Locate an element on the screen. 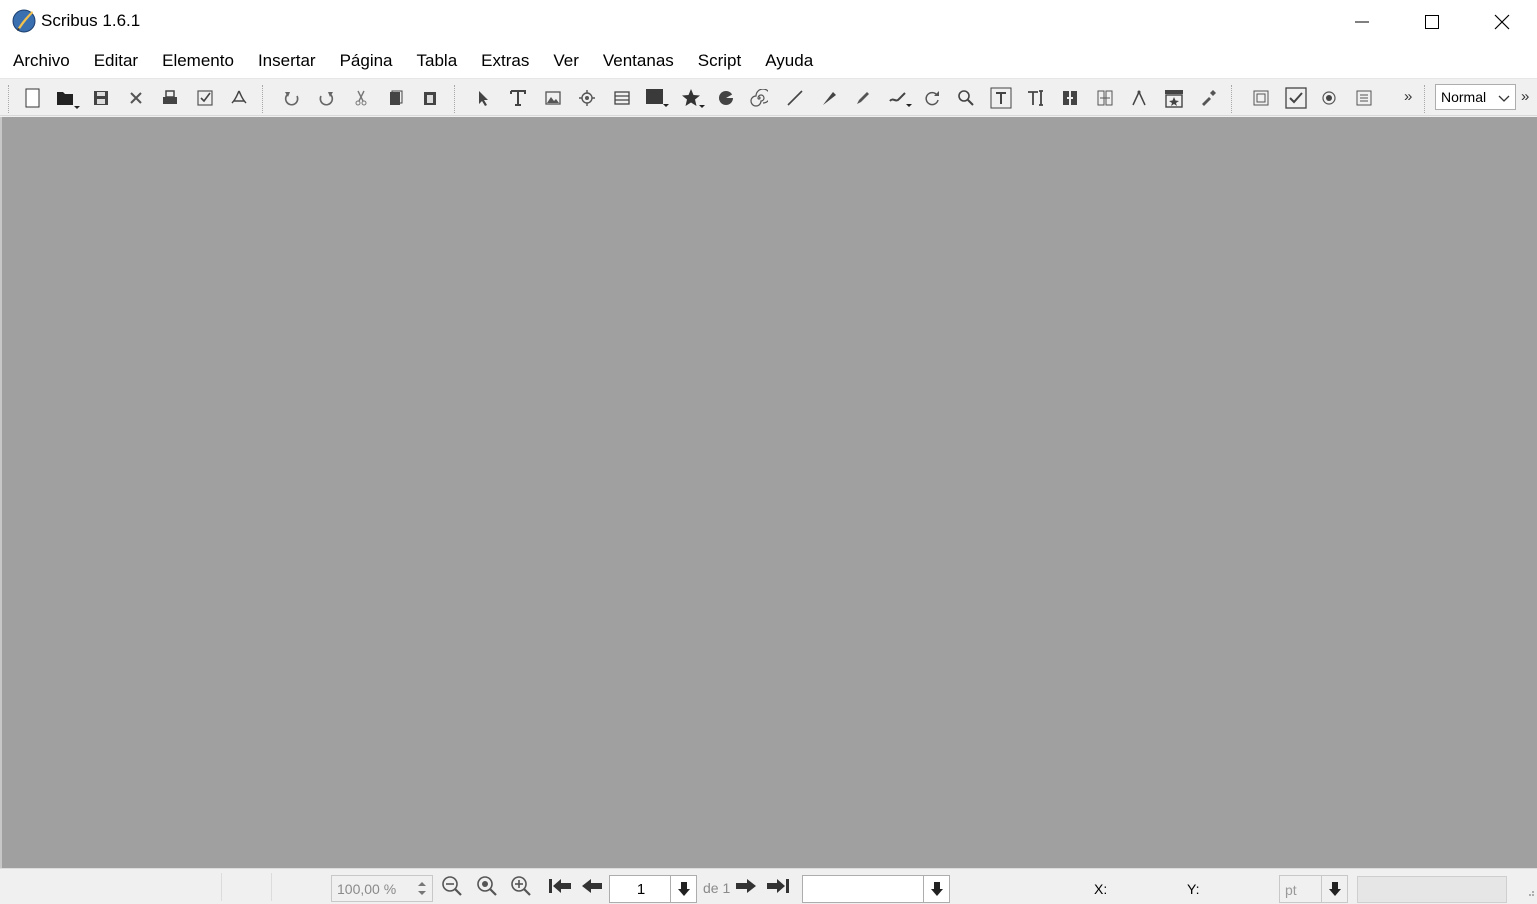  select-tool is located at coordinates (483, 98).